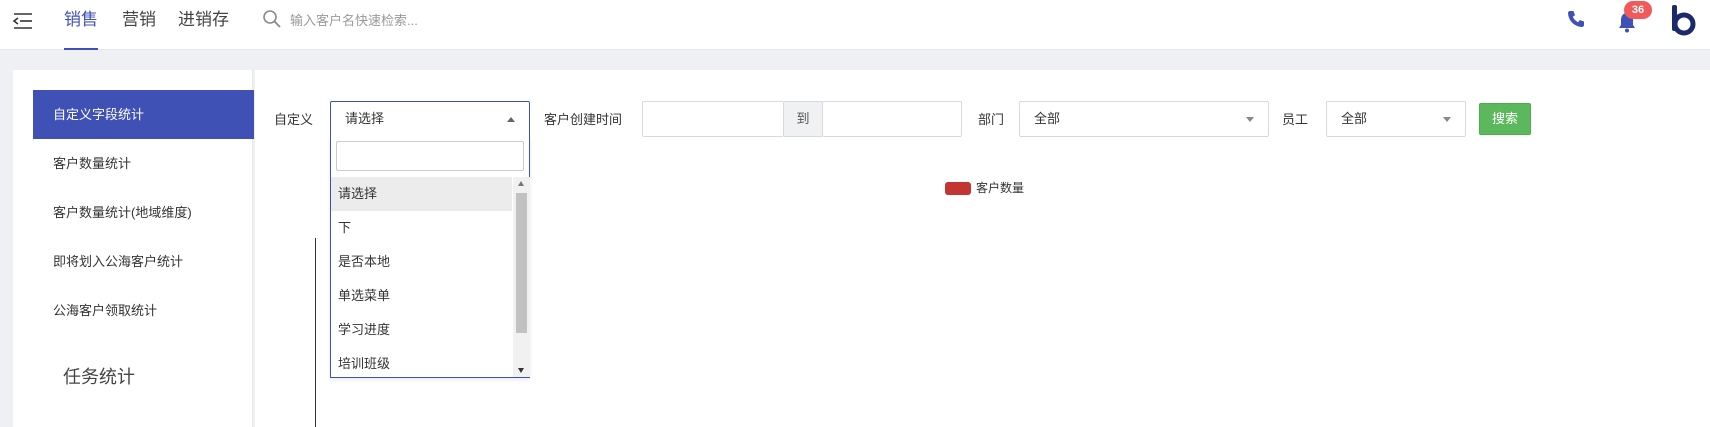 The height and width of the screenshot is (427, 1710). I want to click on nav-tab-sales: 销售, so click(81, 25).